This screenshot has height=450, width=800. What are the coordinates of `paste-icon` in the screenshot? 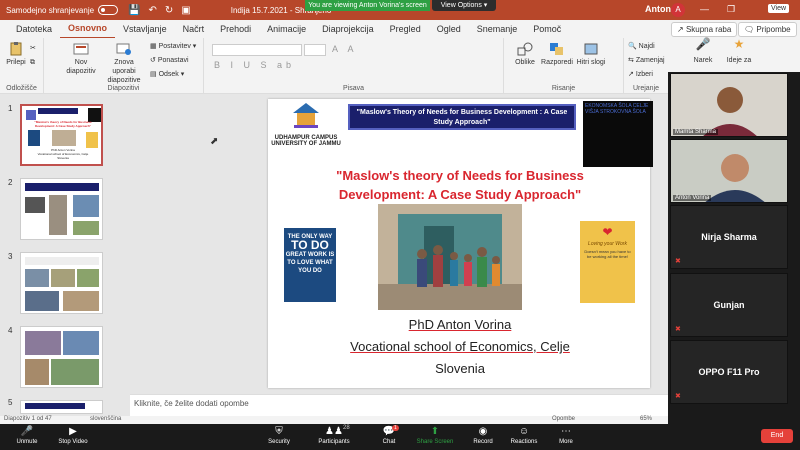 It's located at (16, 49).